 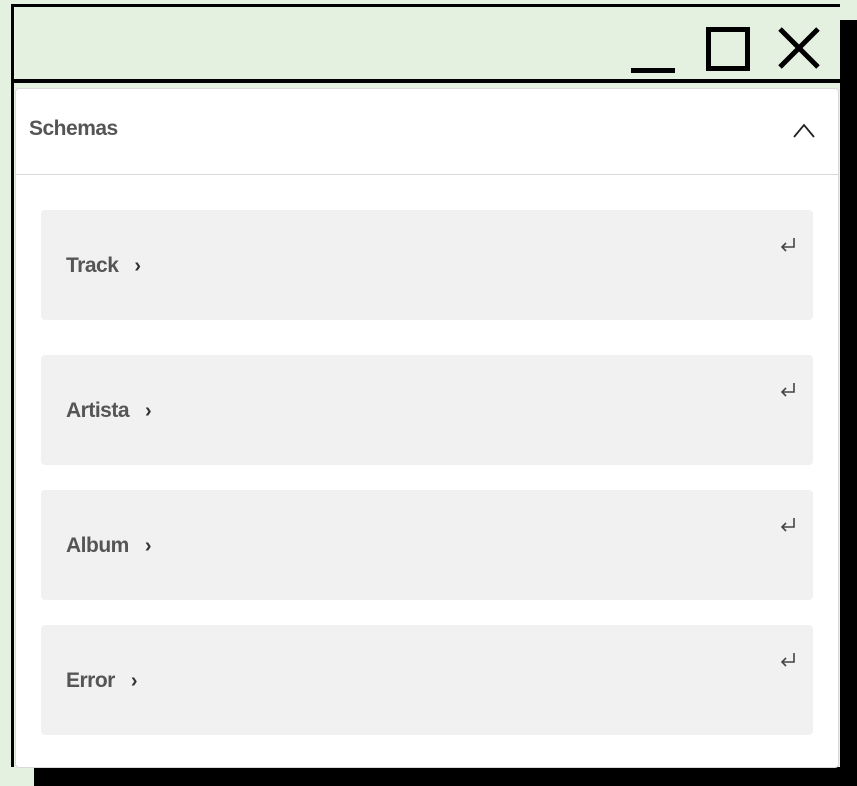 What do you see at coordinates (98, 410) in the screenshot?
I see `schema-item-text: Artista` at bounding box center [98, 410].